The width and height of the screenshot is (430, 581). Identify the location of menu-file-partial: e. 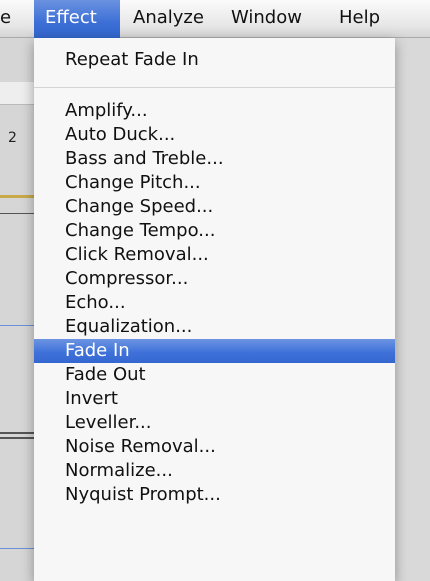
(11, 19).